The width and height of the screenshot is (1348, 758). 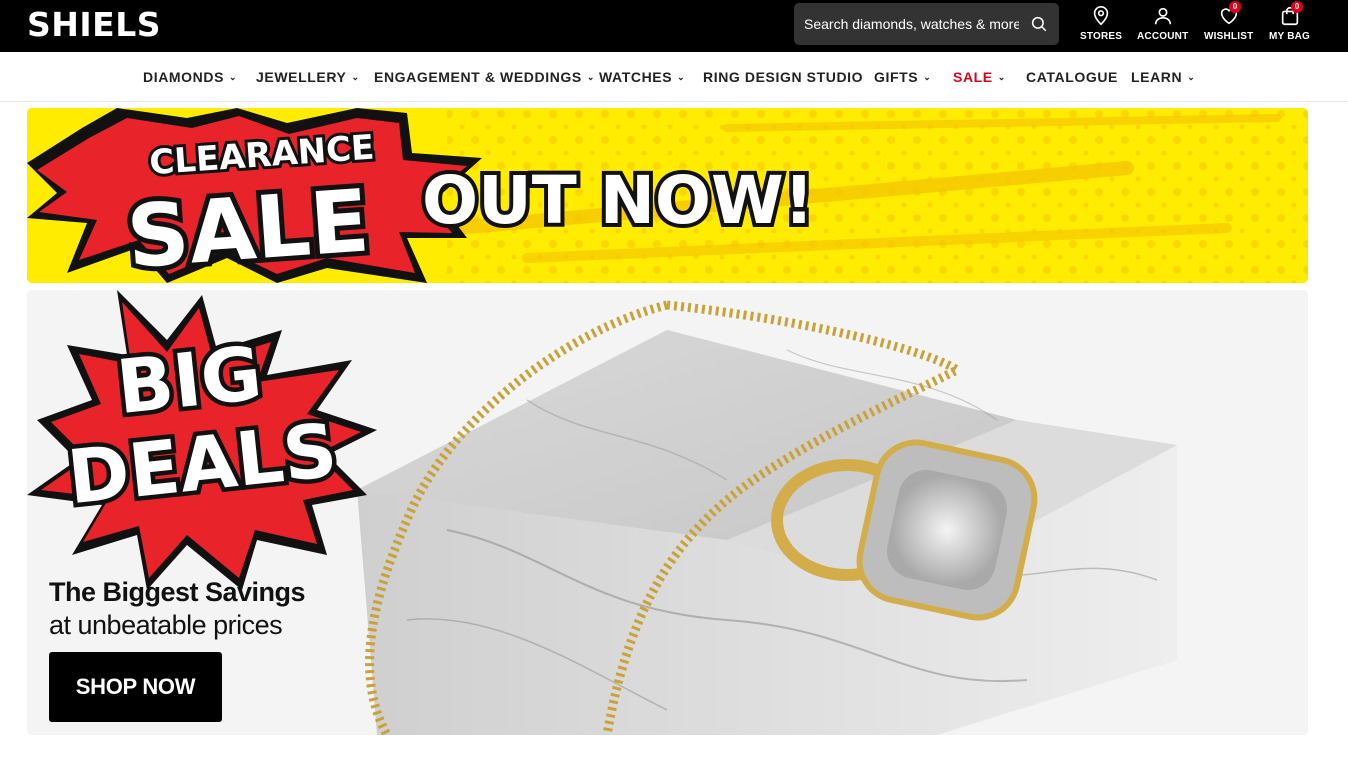 I want to click on nav-jewellery: JEWELLERY ⌄, so click(x=308, y=77).